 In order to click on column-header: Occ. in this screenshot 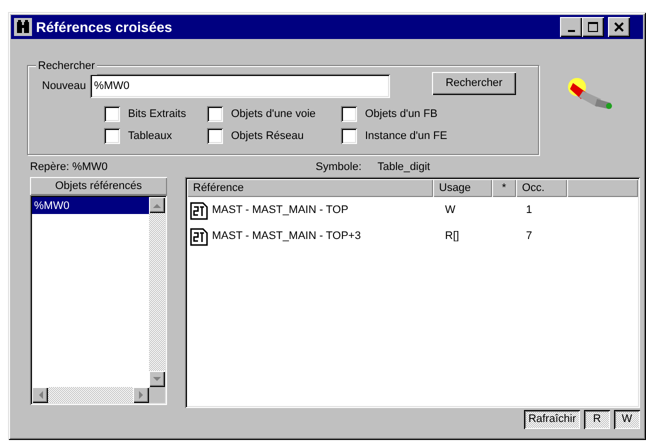, I will do `click(541, 188)`.